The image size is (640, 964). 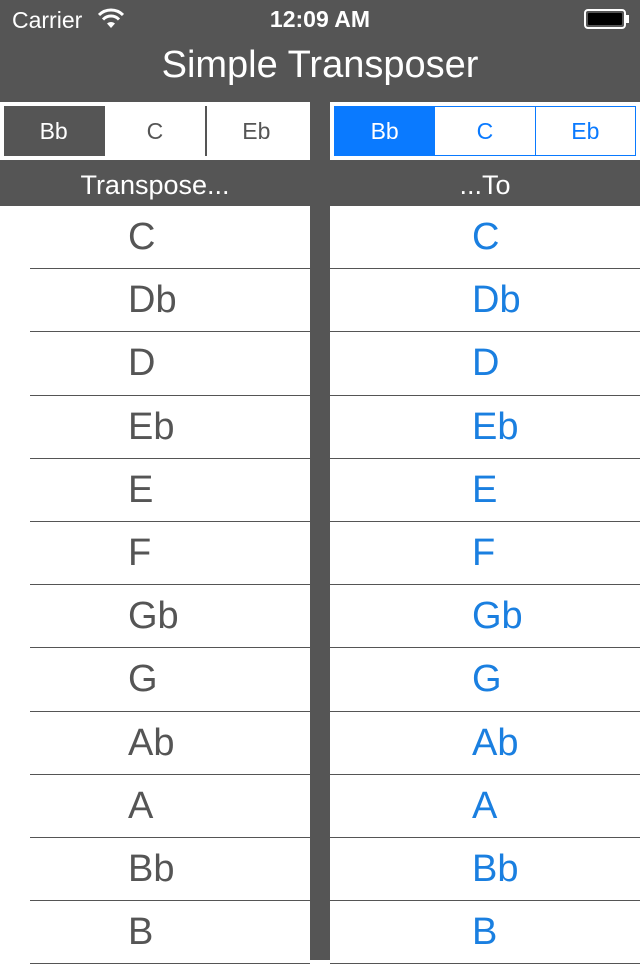 What do you see at coordinates (485, 491) in the screenshot?
I see `to-note-row: E` at bounding box center [485, 491].